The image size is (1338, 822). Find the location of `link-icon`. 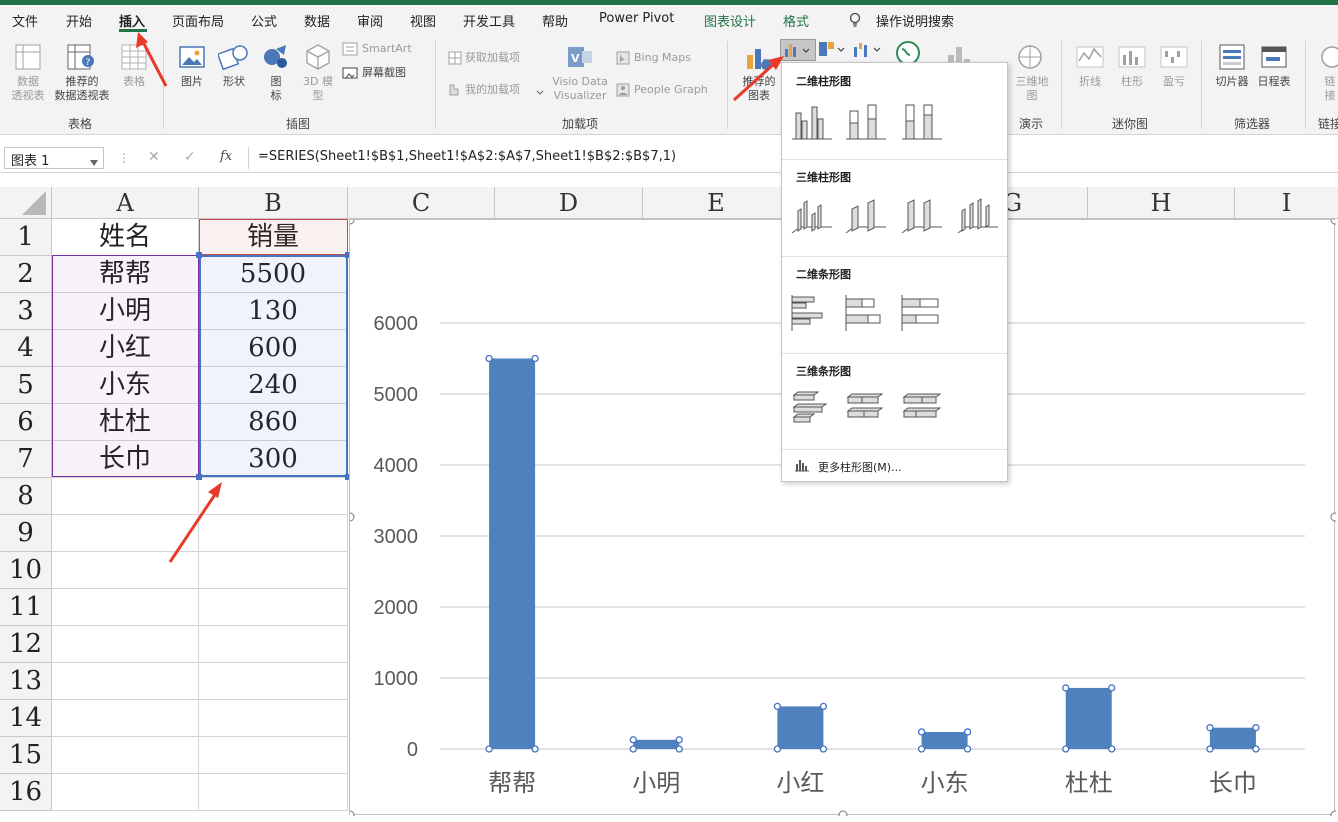

link-icon is located at coordinates (1328, 58).